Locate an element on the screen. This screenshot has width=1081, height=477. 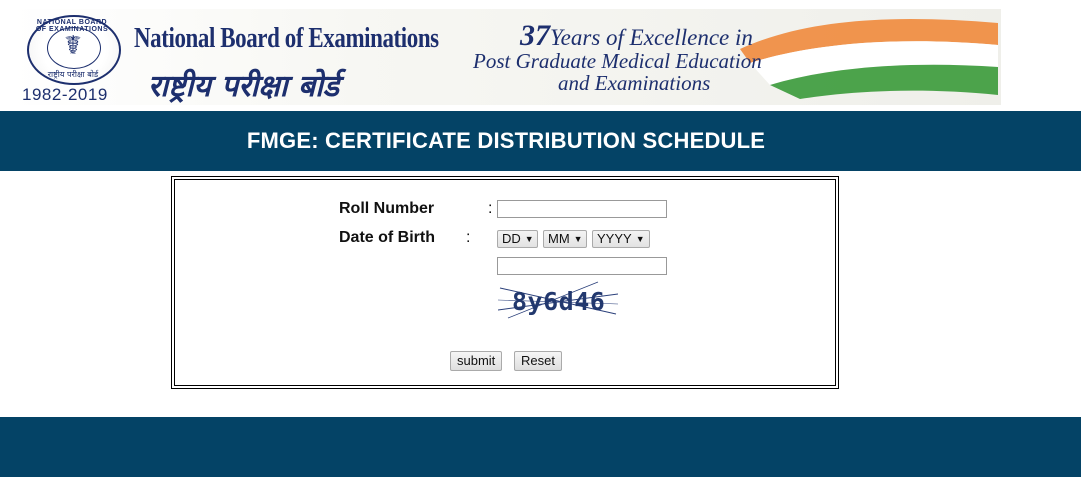
org-name-hindi: राष्ट्रीय परीक्षा बोर्ड is located at coordinates (243, 86).